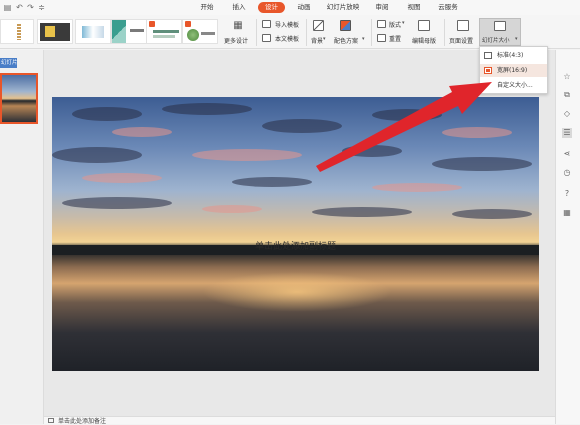 This screenshot has width=580, height=425. What do you see at coordinates (424, 25) in the screenshot?
I see `edit-master-icon` at bounding box center [424, 25].